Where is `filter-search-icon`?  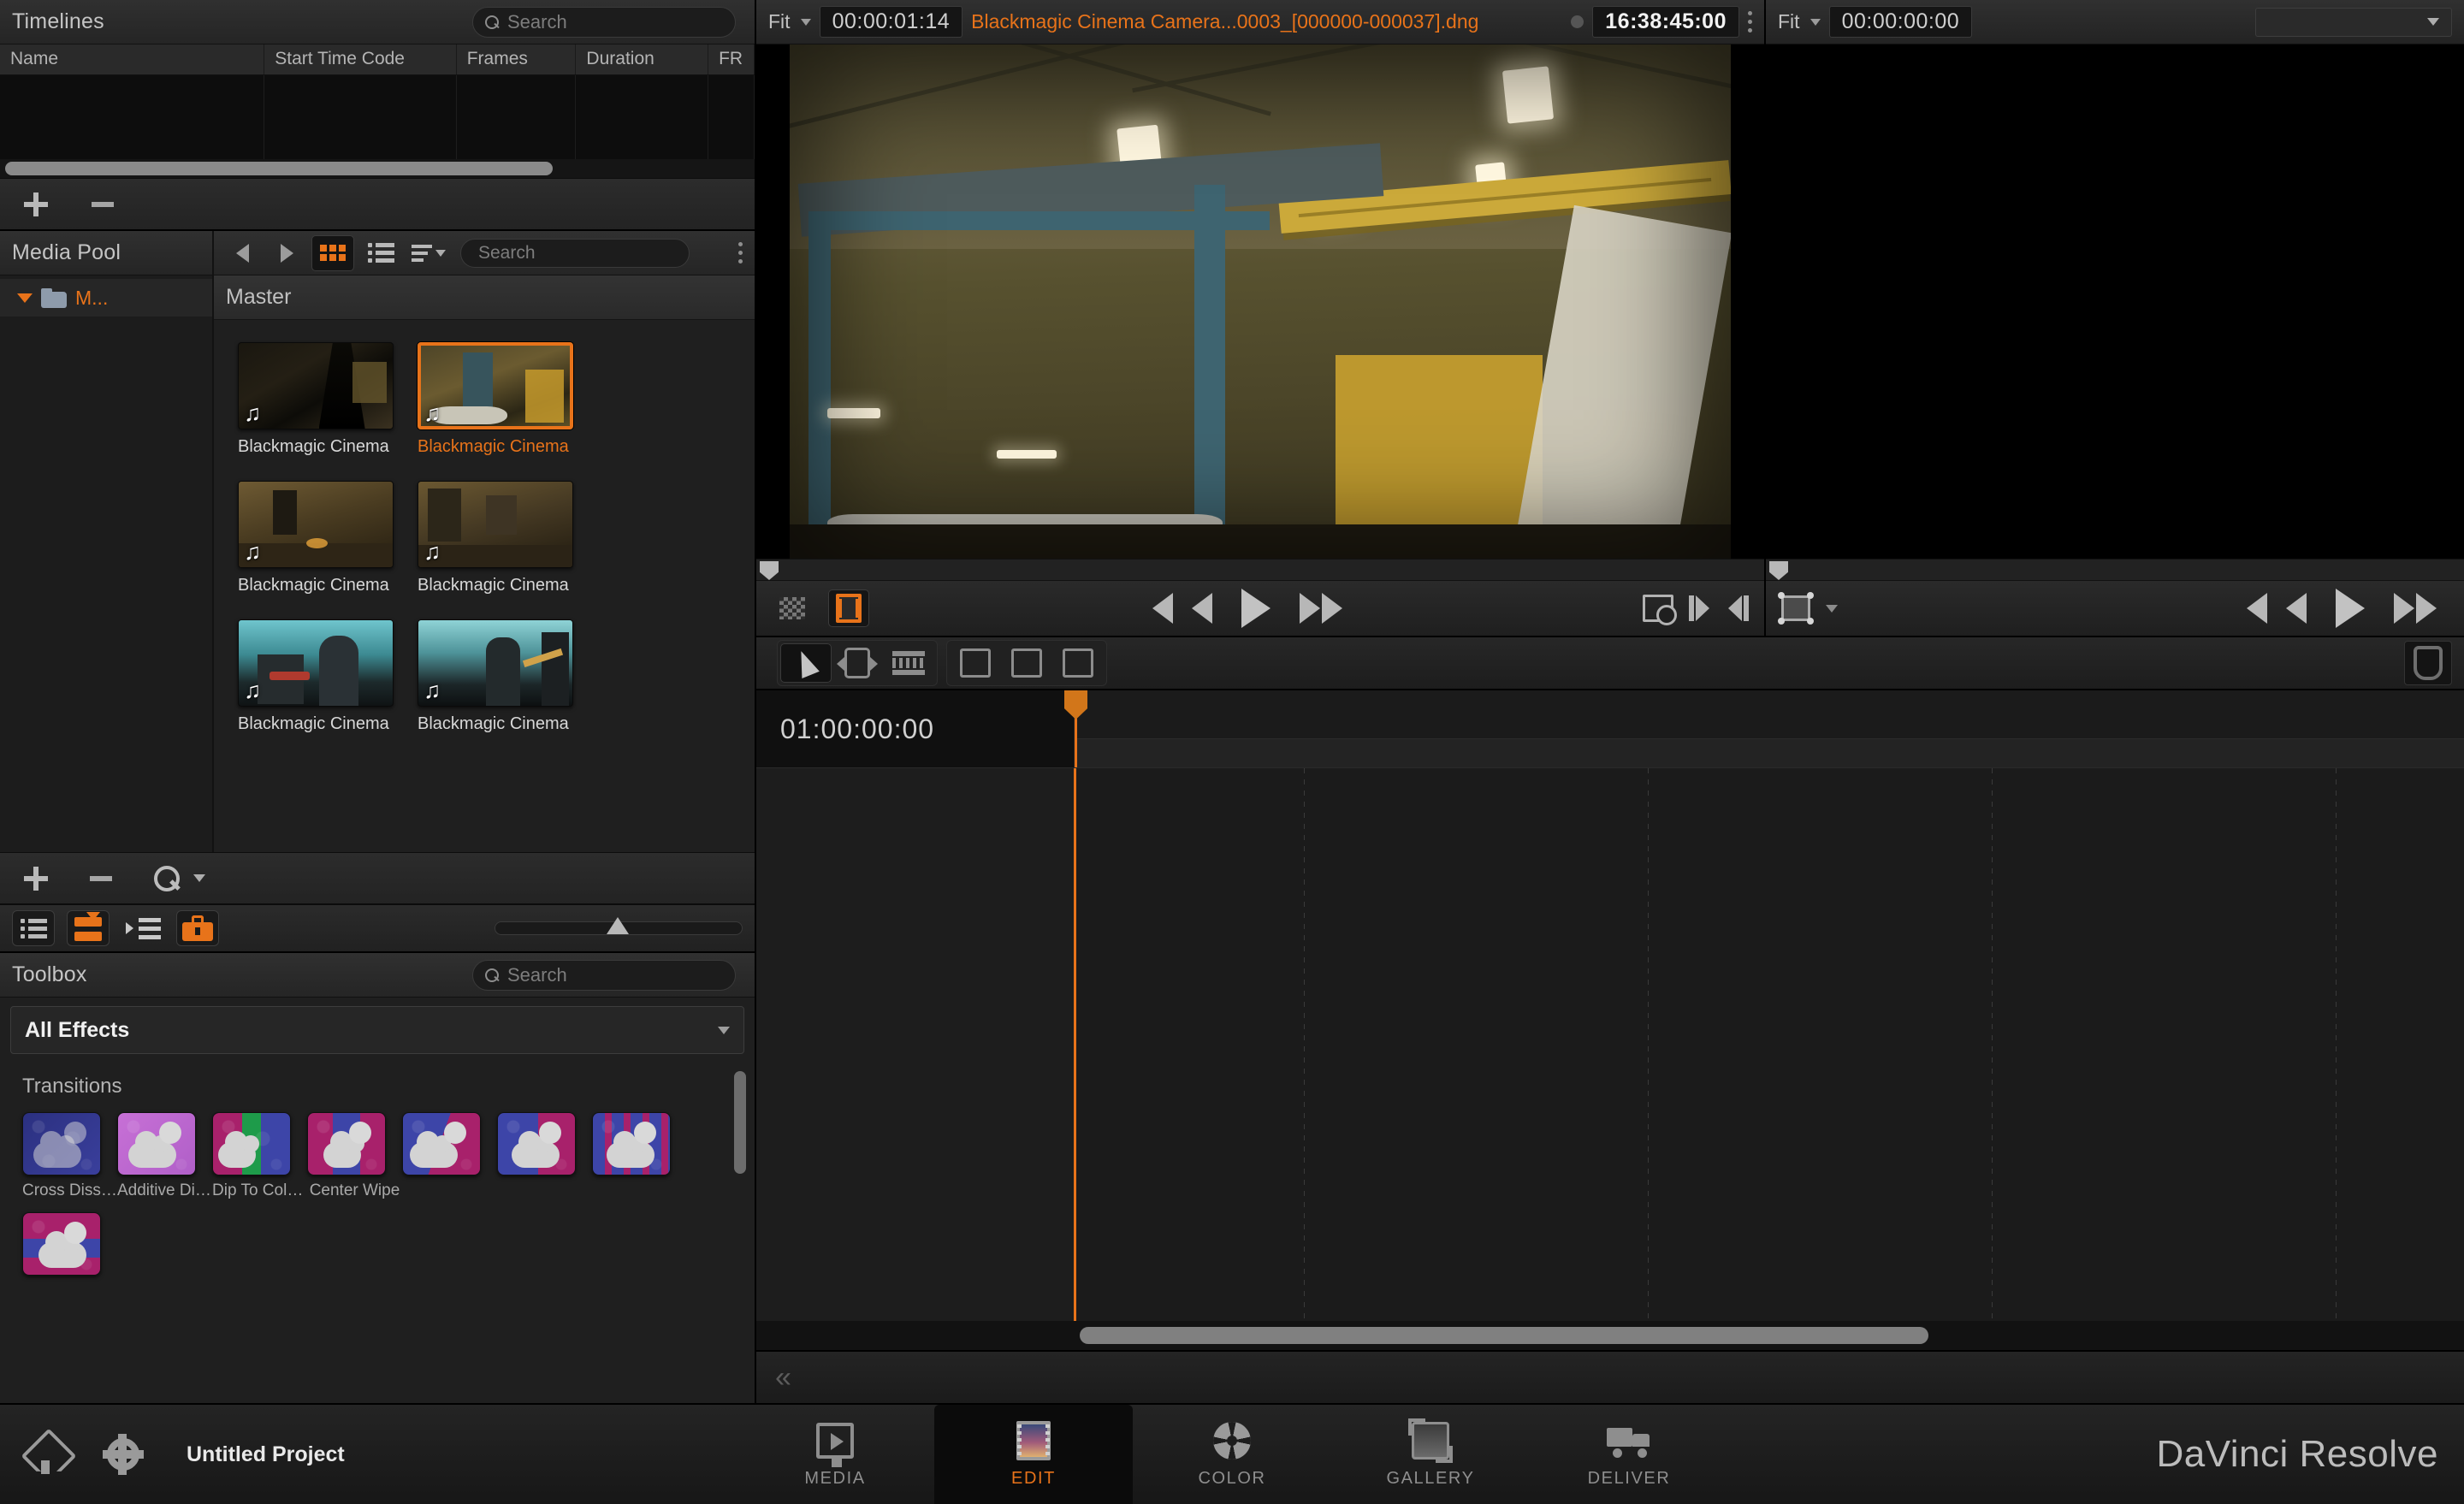
filter-search-icon is located at coordinates (166, 879).